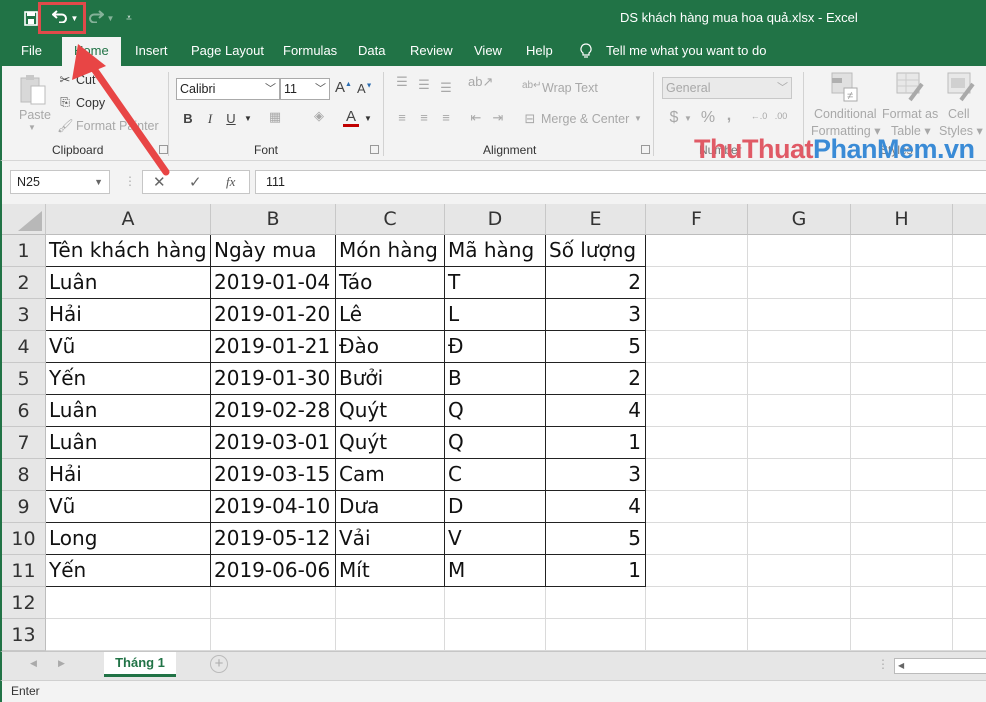 The image size is (986, 702). Describe the element at coordinates (495, 411) in the screenshot. I see `cell-d6: Q` at that location.